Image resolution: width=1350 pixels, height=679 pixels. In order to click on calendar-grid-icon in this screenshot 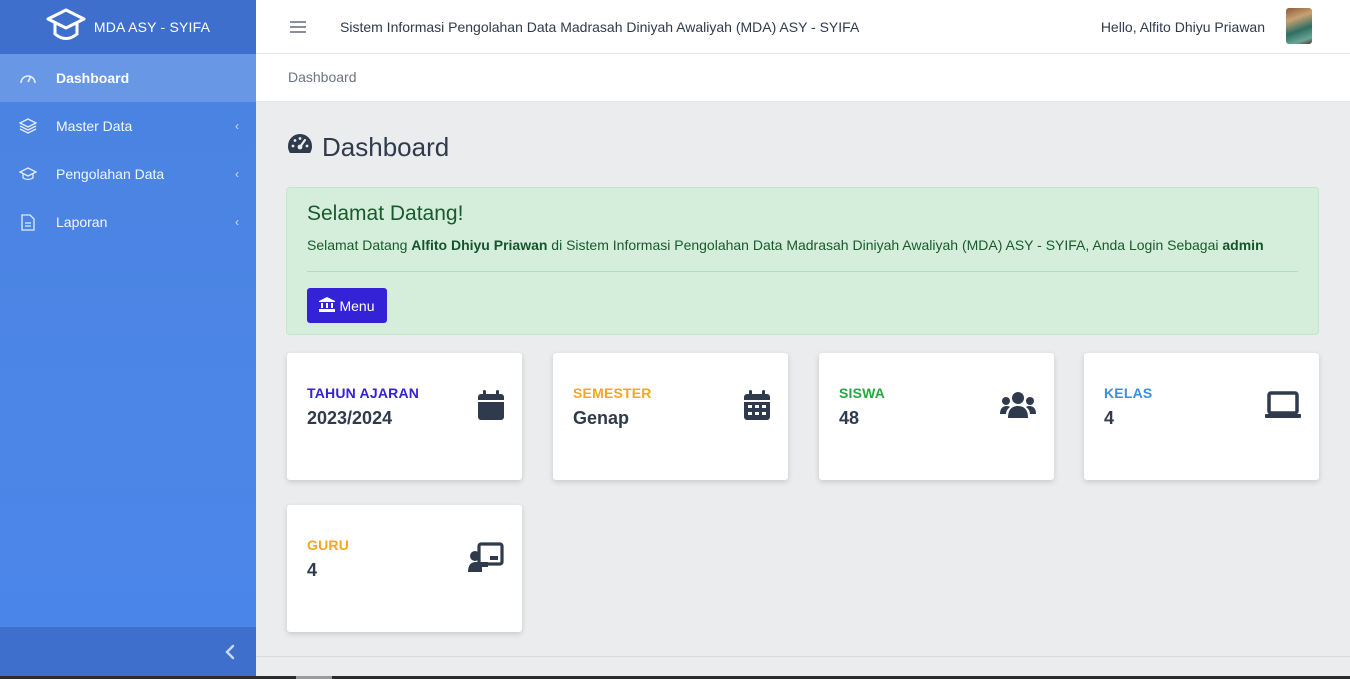, I will do `click(751, 405)`.